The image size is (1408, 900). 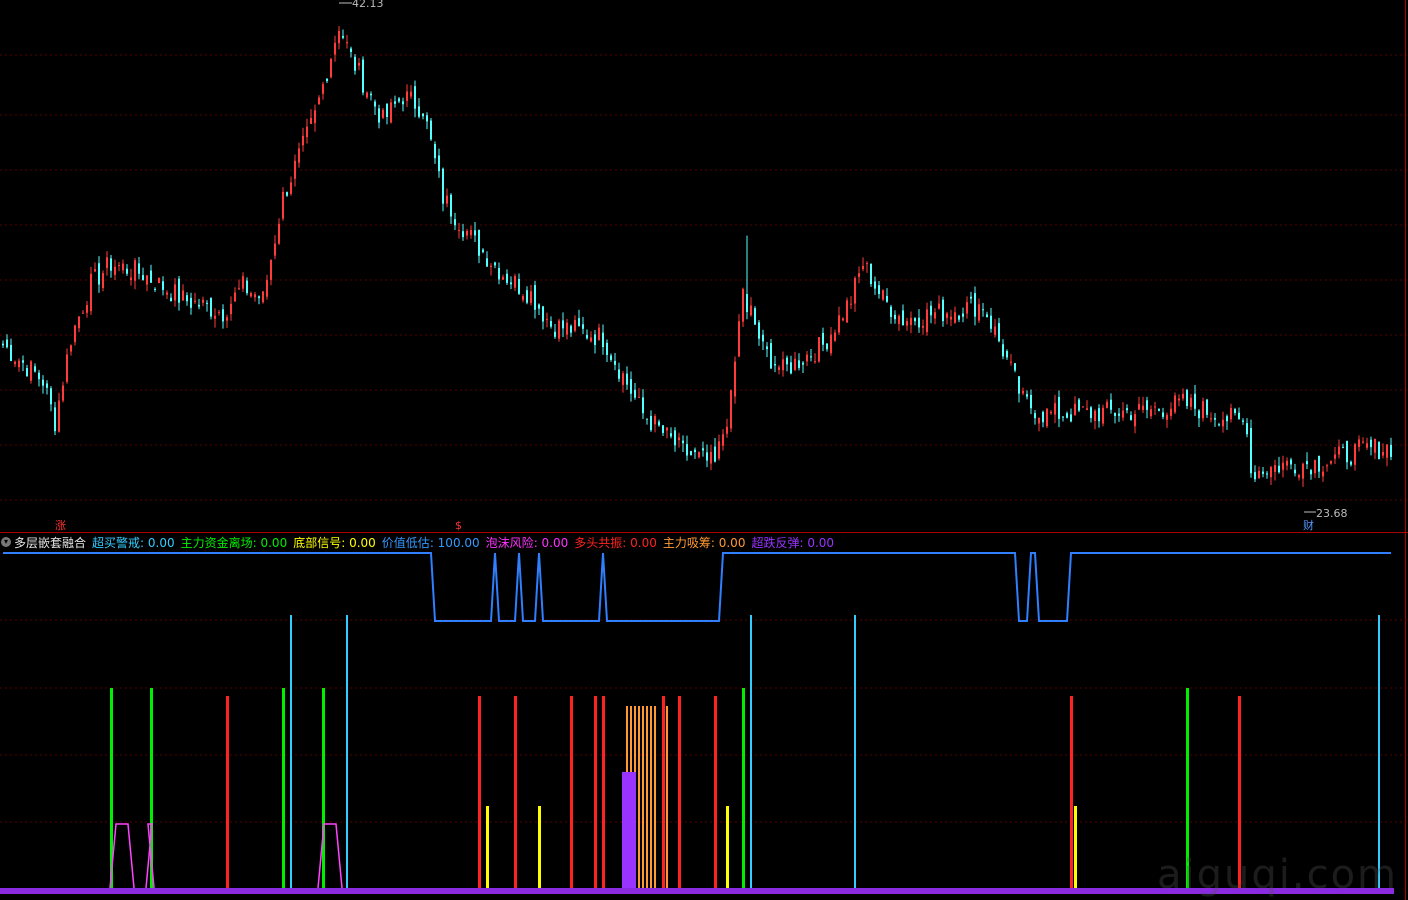 I want to click on legend-capital-exit: 主力资金离场0.00, so click(x=234, y=542).